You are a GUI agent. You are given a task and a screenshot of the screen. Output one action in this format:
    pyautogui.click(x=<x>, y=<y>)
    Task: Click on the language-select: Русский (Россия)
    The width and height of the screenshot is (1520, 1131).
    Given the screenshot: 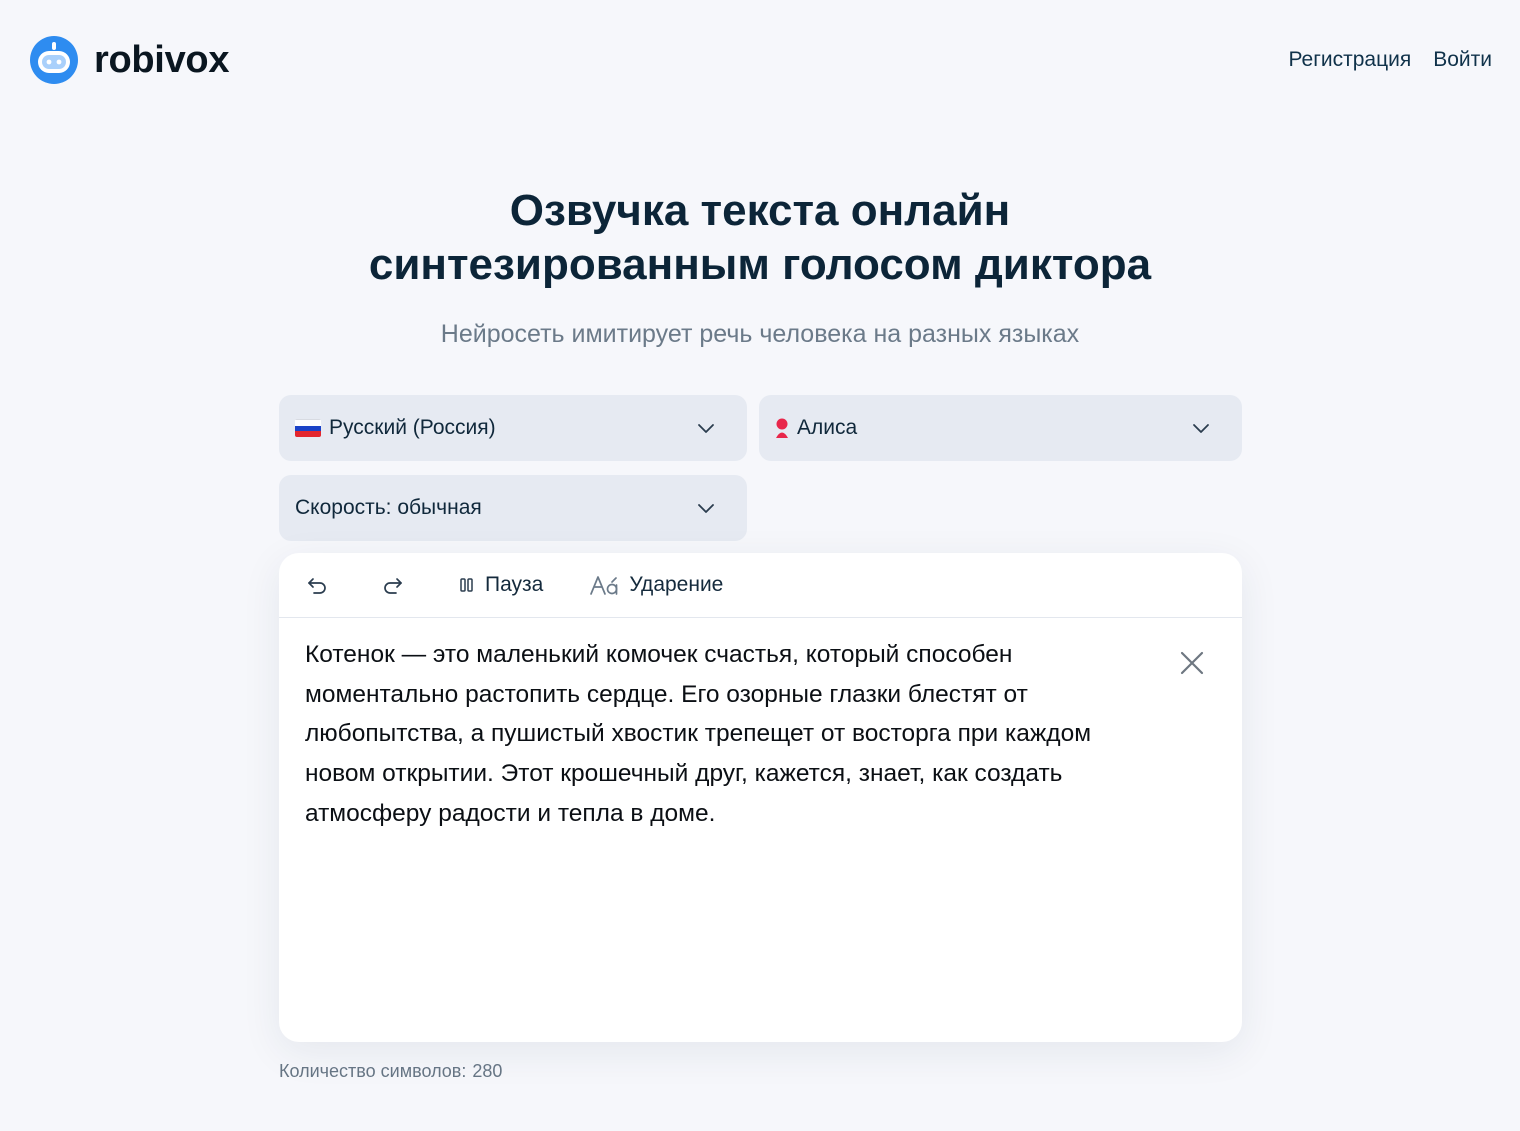 What is the action you would take?
    pyautogui.click(x=513, y=428)
    